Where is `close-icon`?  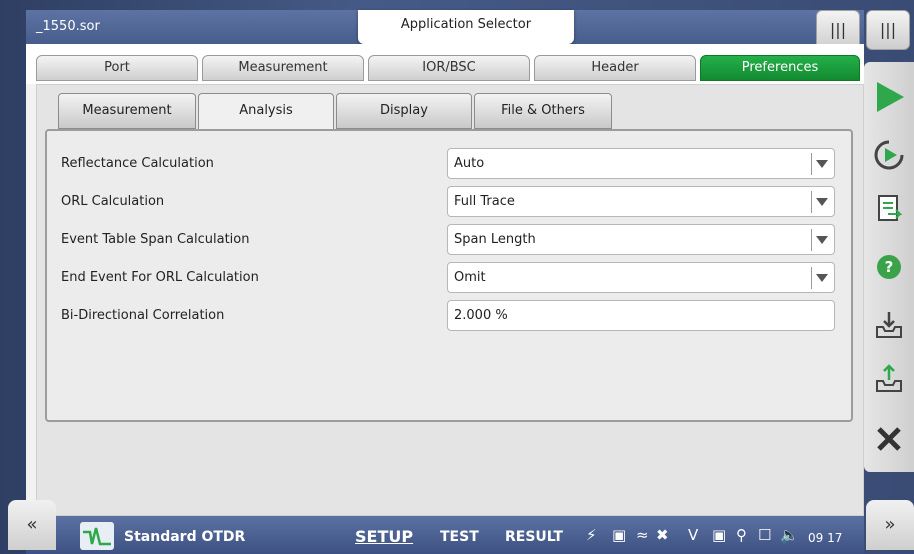 close-icon is located at coordinates (889, 439).